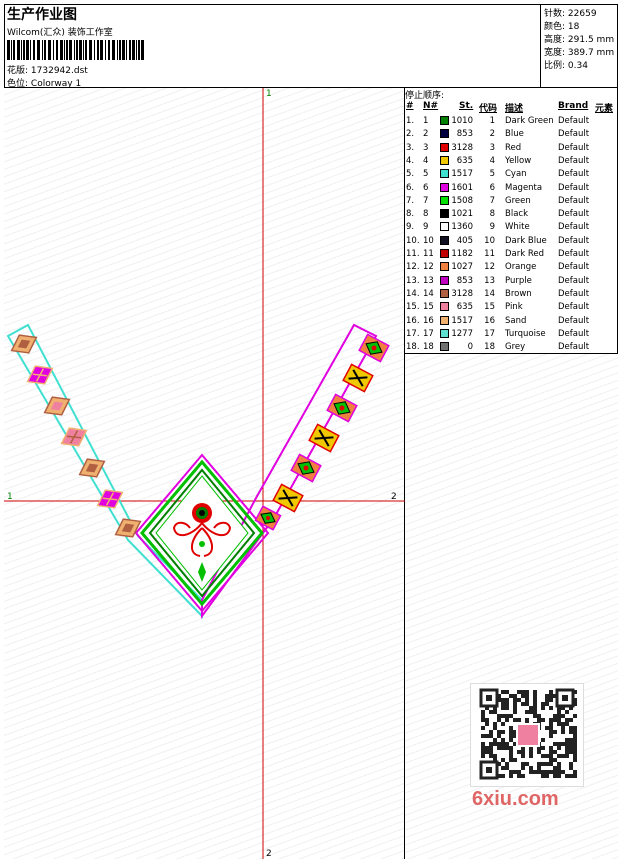  What do you see at coordinates (413, 320) in the screenshot?
I see `row-index: 16.` at bounding box center [413, 320].